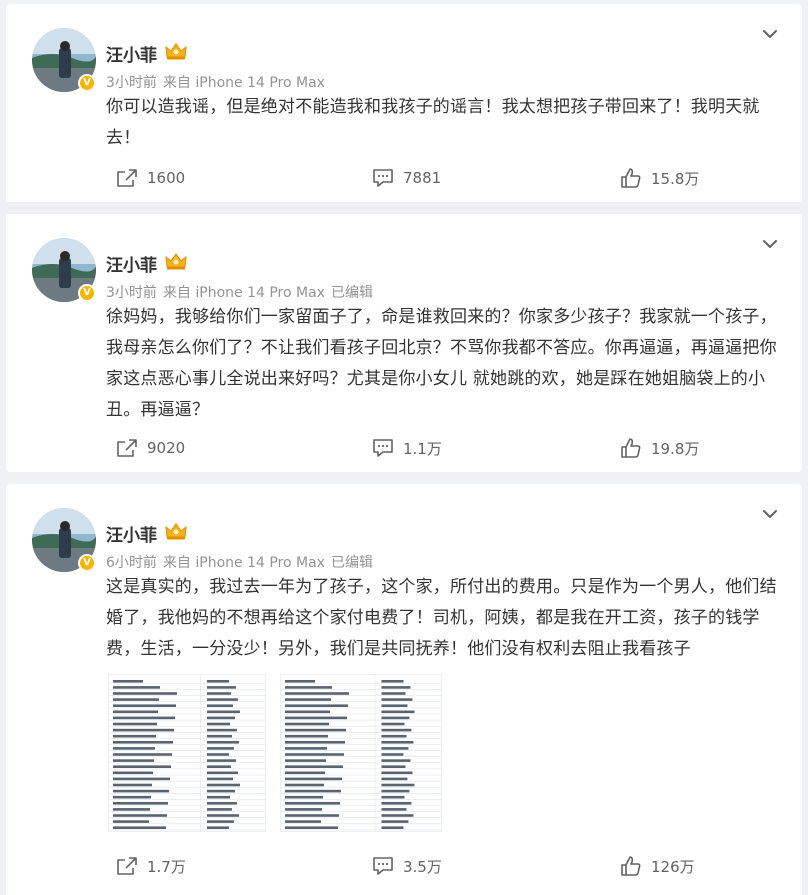  I want to click on like-button: 19.8万, so click(659, 448).